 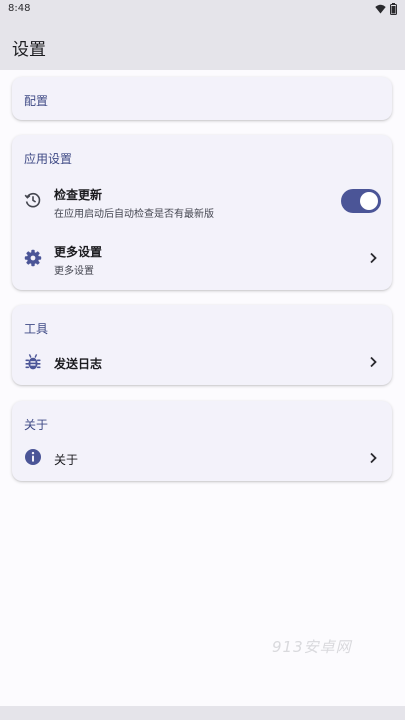 I want to click on update-clock-icon, so click(x=32, y=200).